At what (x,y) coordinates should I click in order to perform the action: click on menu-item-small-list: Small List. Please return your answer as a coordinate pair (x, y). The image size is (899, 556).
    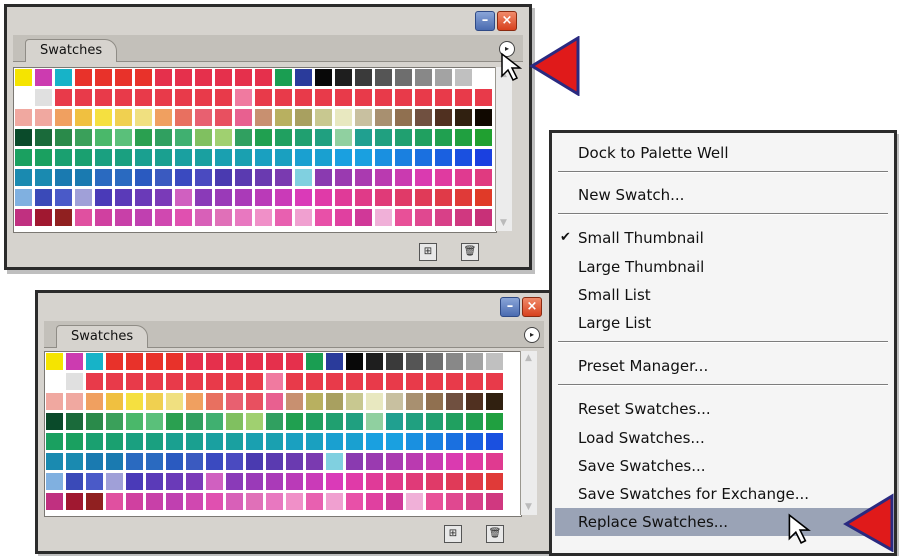
    Looking at the image, I should click on (614, 295).